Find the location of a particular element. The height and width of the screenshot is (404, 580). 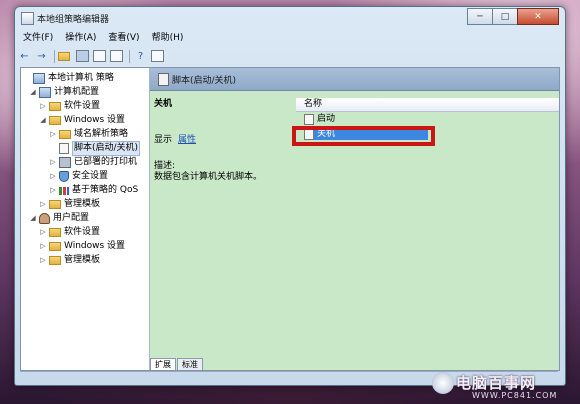

menu-help: 帮助(H) is located at coordinates (168, 38).